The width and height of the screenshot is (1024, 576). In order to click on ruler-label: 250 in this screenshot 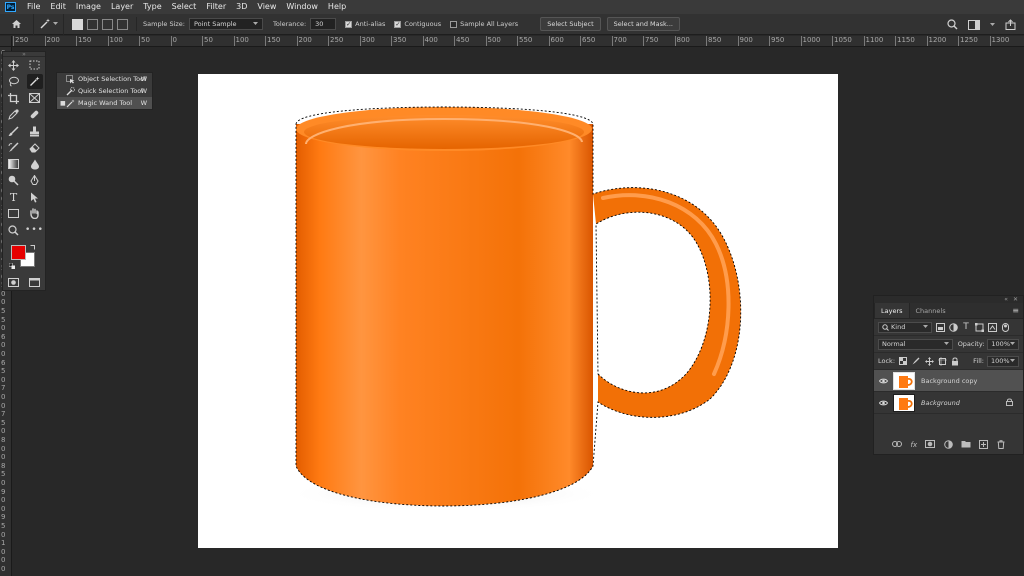, I will do `click(337, 40)`.